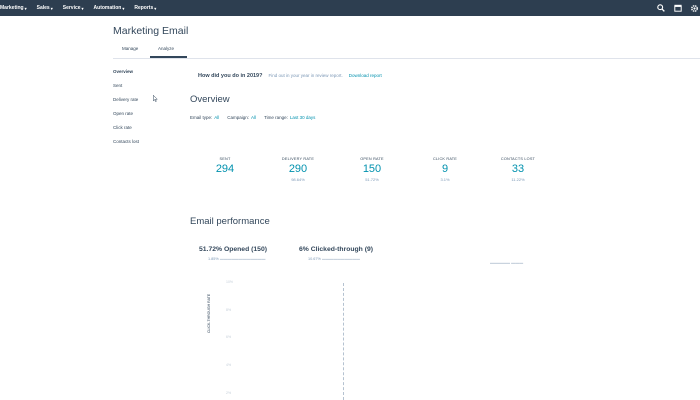  Describe the element at coordinates (225, 159) in the screenshot. I see `stat-label: SENT` at that location.